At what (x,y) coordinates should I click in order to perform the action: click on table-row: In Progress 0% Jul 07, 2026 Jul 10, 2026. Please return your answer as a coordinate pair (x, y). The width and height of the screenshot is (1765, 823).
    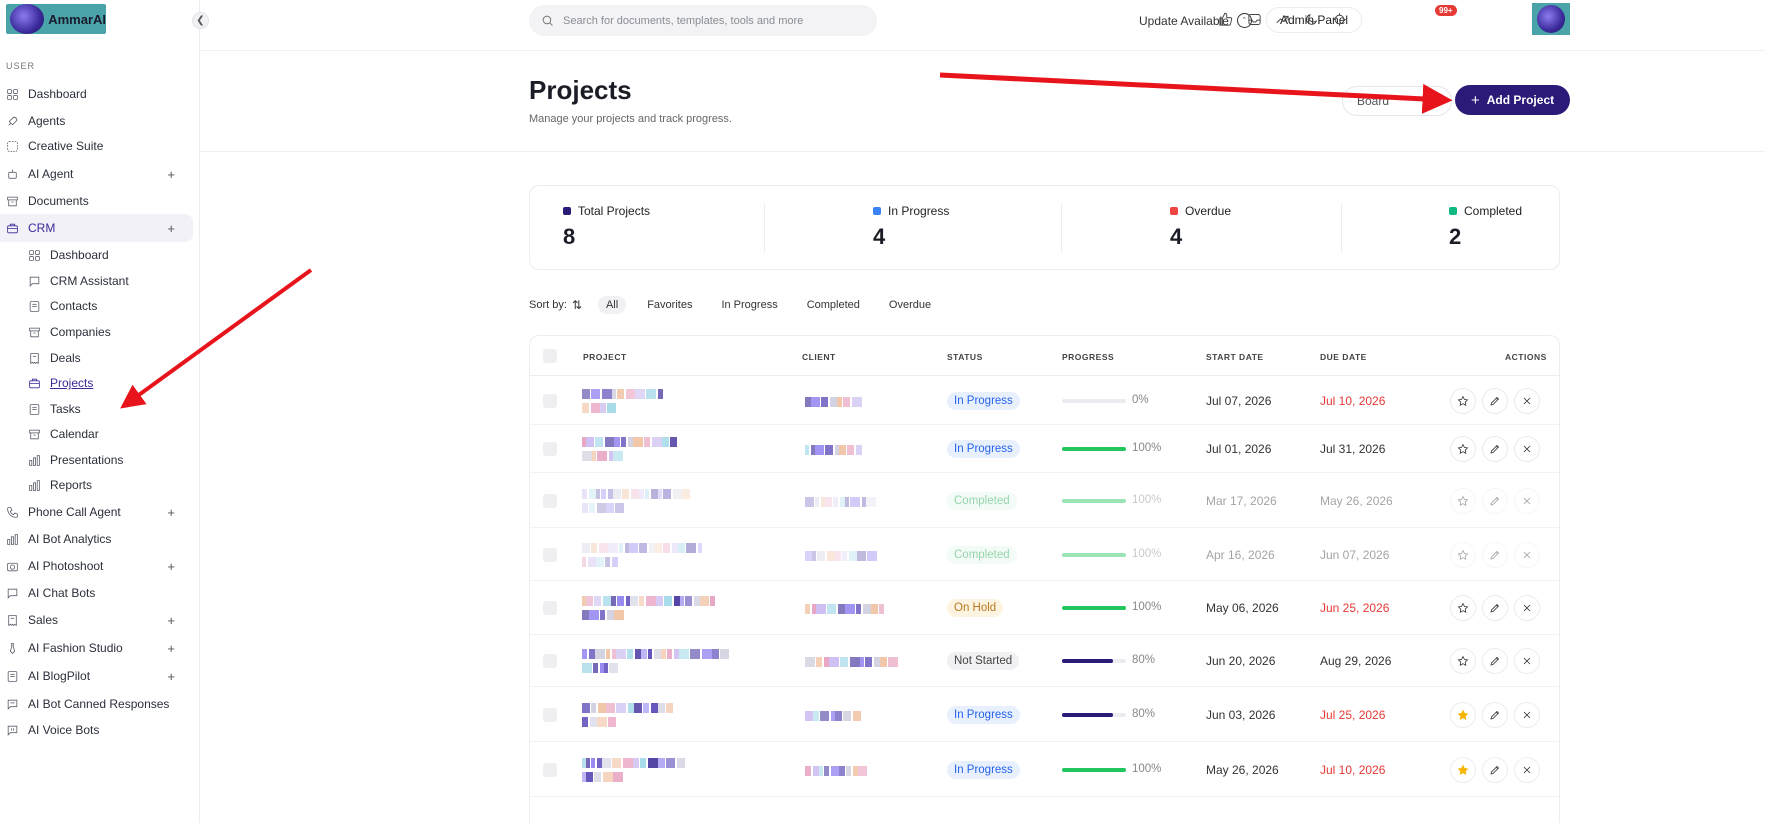
    Looking at the image, I should click on (1044, 400).